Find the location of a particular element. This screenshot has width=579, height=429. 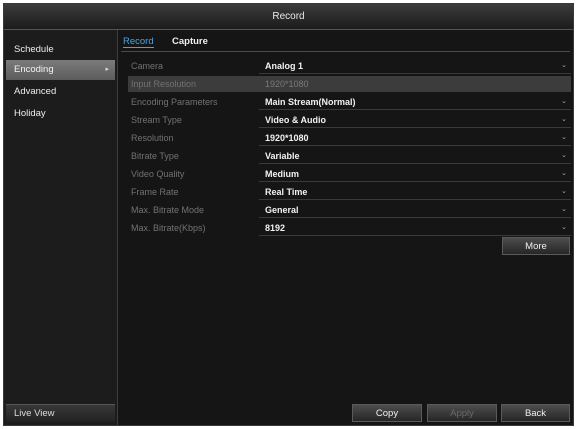

chevron-right-icon: ▸ is located at coordinates (107, 69).